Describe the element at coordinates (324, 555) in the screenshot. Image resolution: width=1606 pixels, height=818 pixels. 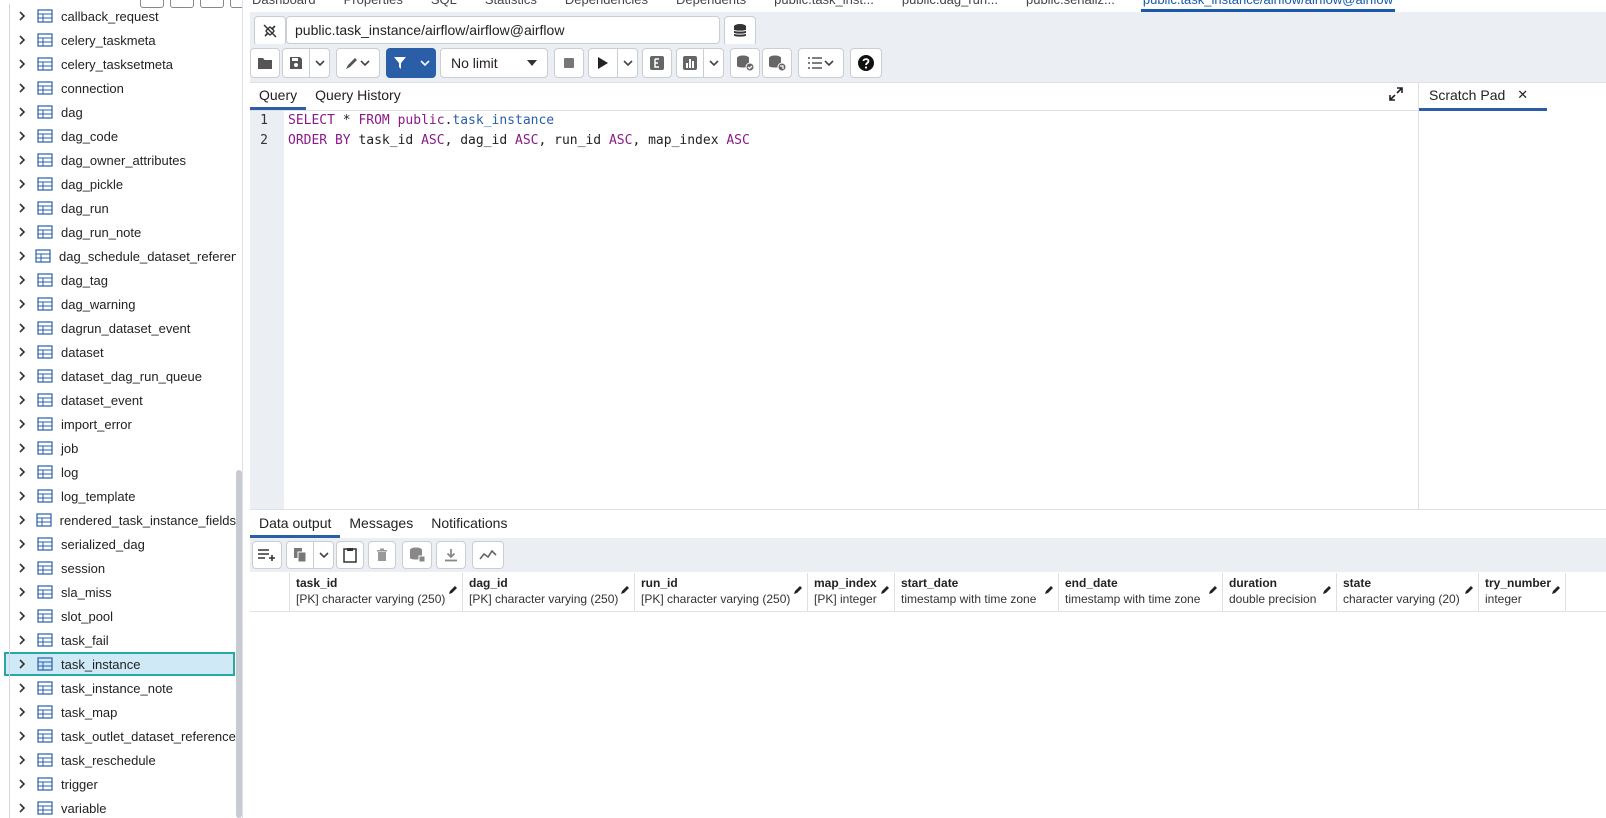
I see `copy-options-dropdown` at that location.